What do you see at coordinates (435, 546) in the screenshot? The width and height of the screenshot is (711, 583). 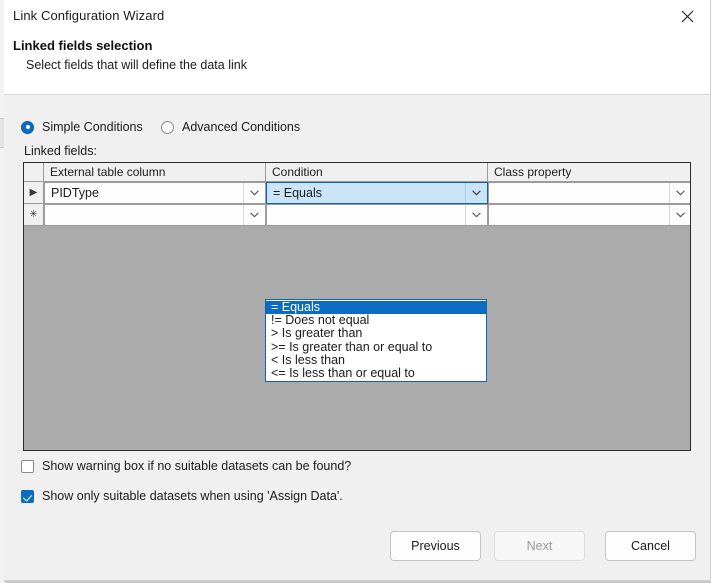 I see `previous-button: Previous` at bounding box center [435, 546].